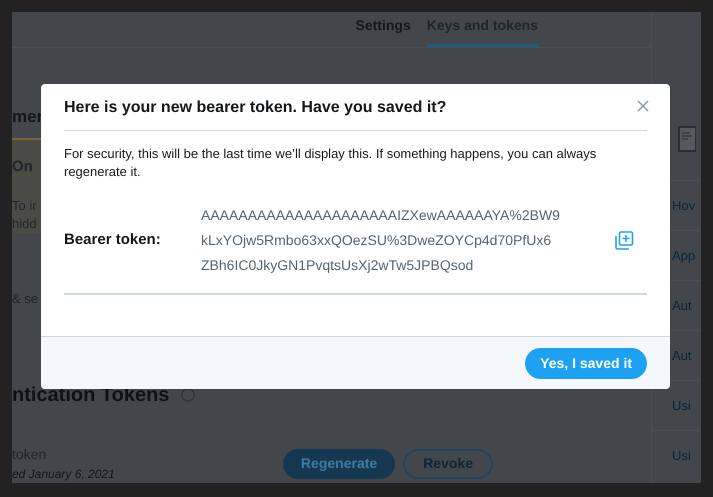 Image resolution: width=713 pixels, height=497 pixels. What do you see at coordinates (684, 256) in the screenshot?
I see `sidebar-link: App` at bounding box center [684, 256].